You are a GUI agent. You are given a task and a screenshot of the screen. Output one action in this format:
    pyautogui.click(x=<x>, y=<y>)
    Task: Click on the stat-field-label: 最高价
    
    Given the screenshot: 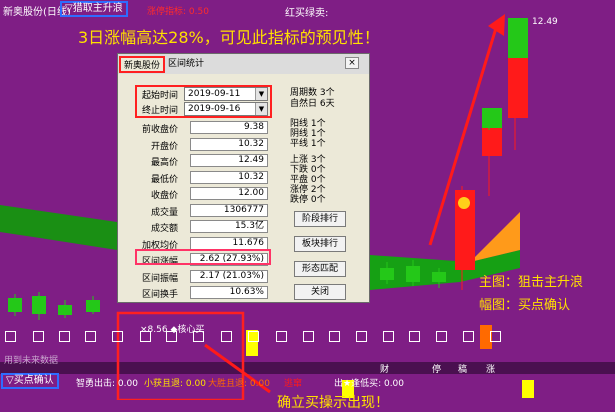 What is the action you would take?
    pyautogui.click(x=164, y=163)
    